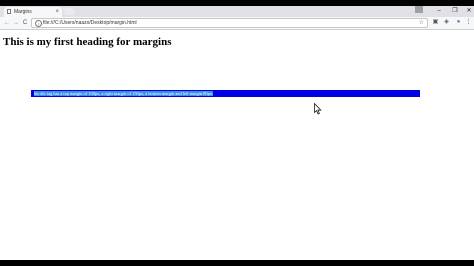  Describe the element at coordinates (33, 12) in the screenshot. I see `tab-margins: Margins ×` at that location.